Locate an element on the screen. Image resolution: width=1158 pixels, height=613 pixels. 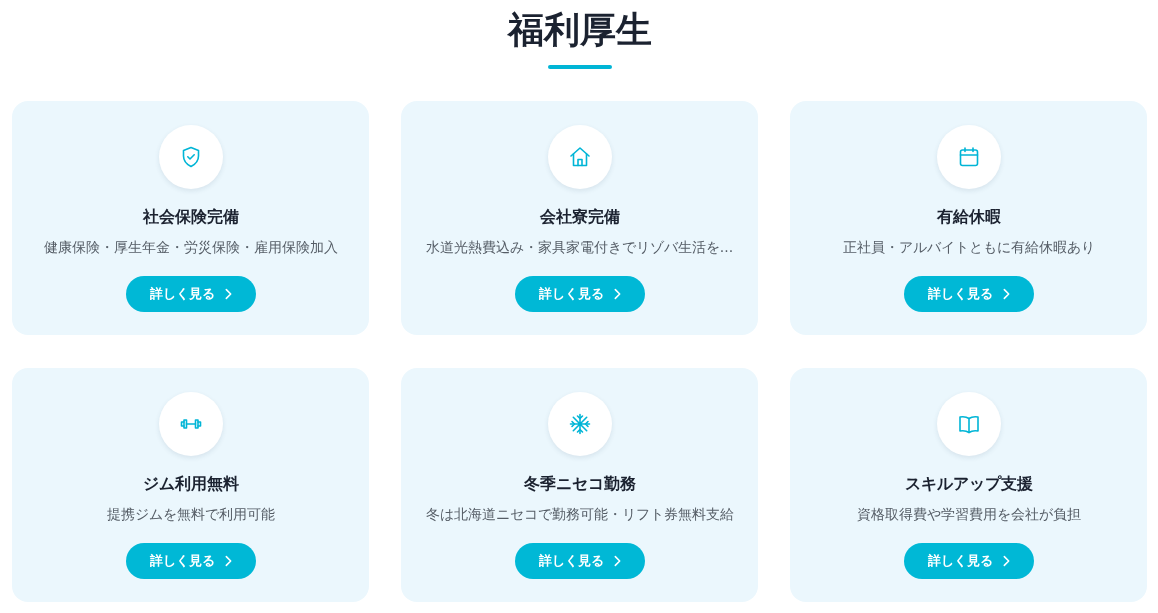
benefit-description: 冬は北海道ニセコで勤務可能・リフト券無料支給 is located at coordinates (579, 514).